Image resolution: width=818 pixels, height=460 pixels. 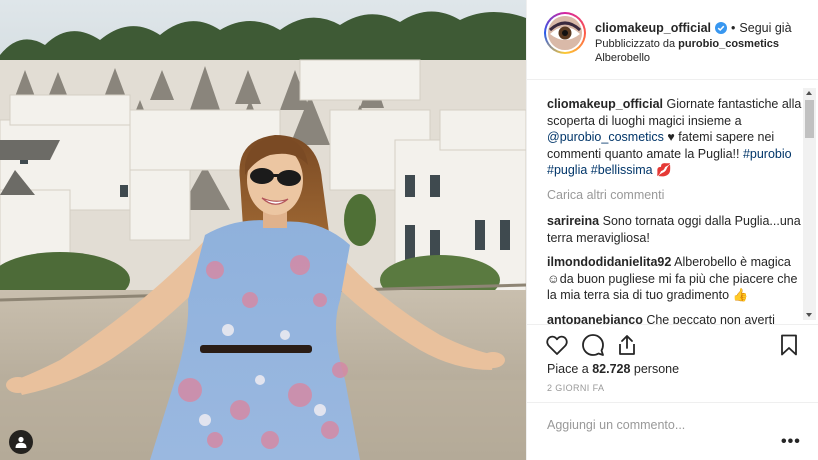 I want to click on comment-username: sarireina, so click(x=573, y=221).